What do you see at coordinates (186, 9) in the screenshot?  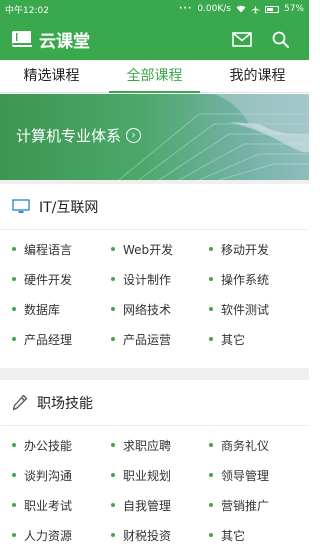 I see `more-dots-icon: ···` at bounding box center [186, 9].